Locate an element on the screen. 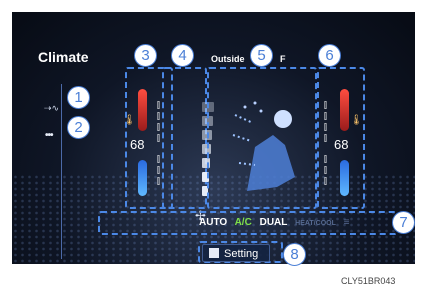 Image resolution: width=421 pixels, height=291 pixels. page-title: Climate is located at coordinates (63, 57).